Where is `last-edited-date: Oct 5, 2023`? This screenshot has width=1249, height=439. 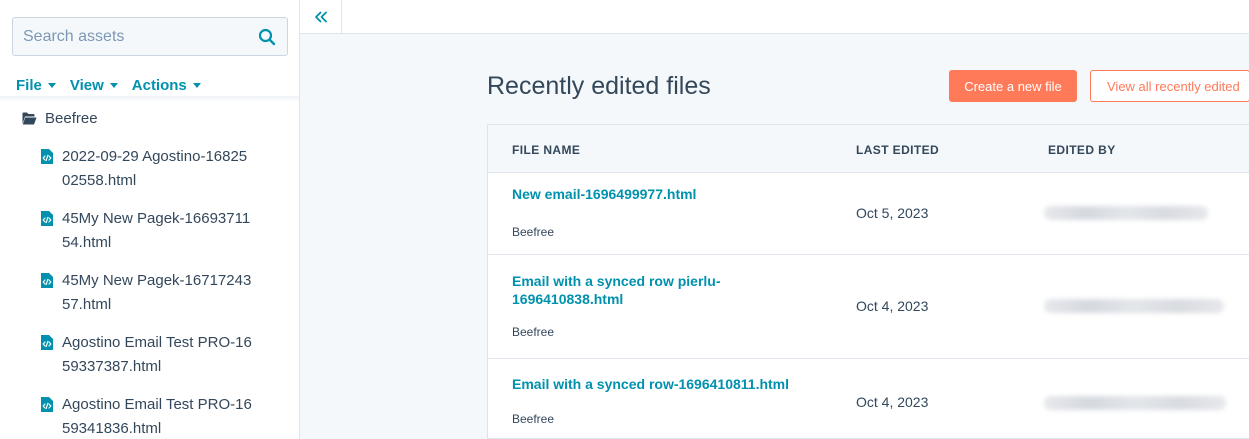 last-edited-date: Oct 5, 2023 is located at coordinates (892, 213).